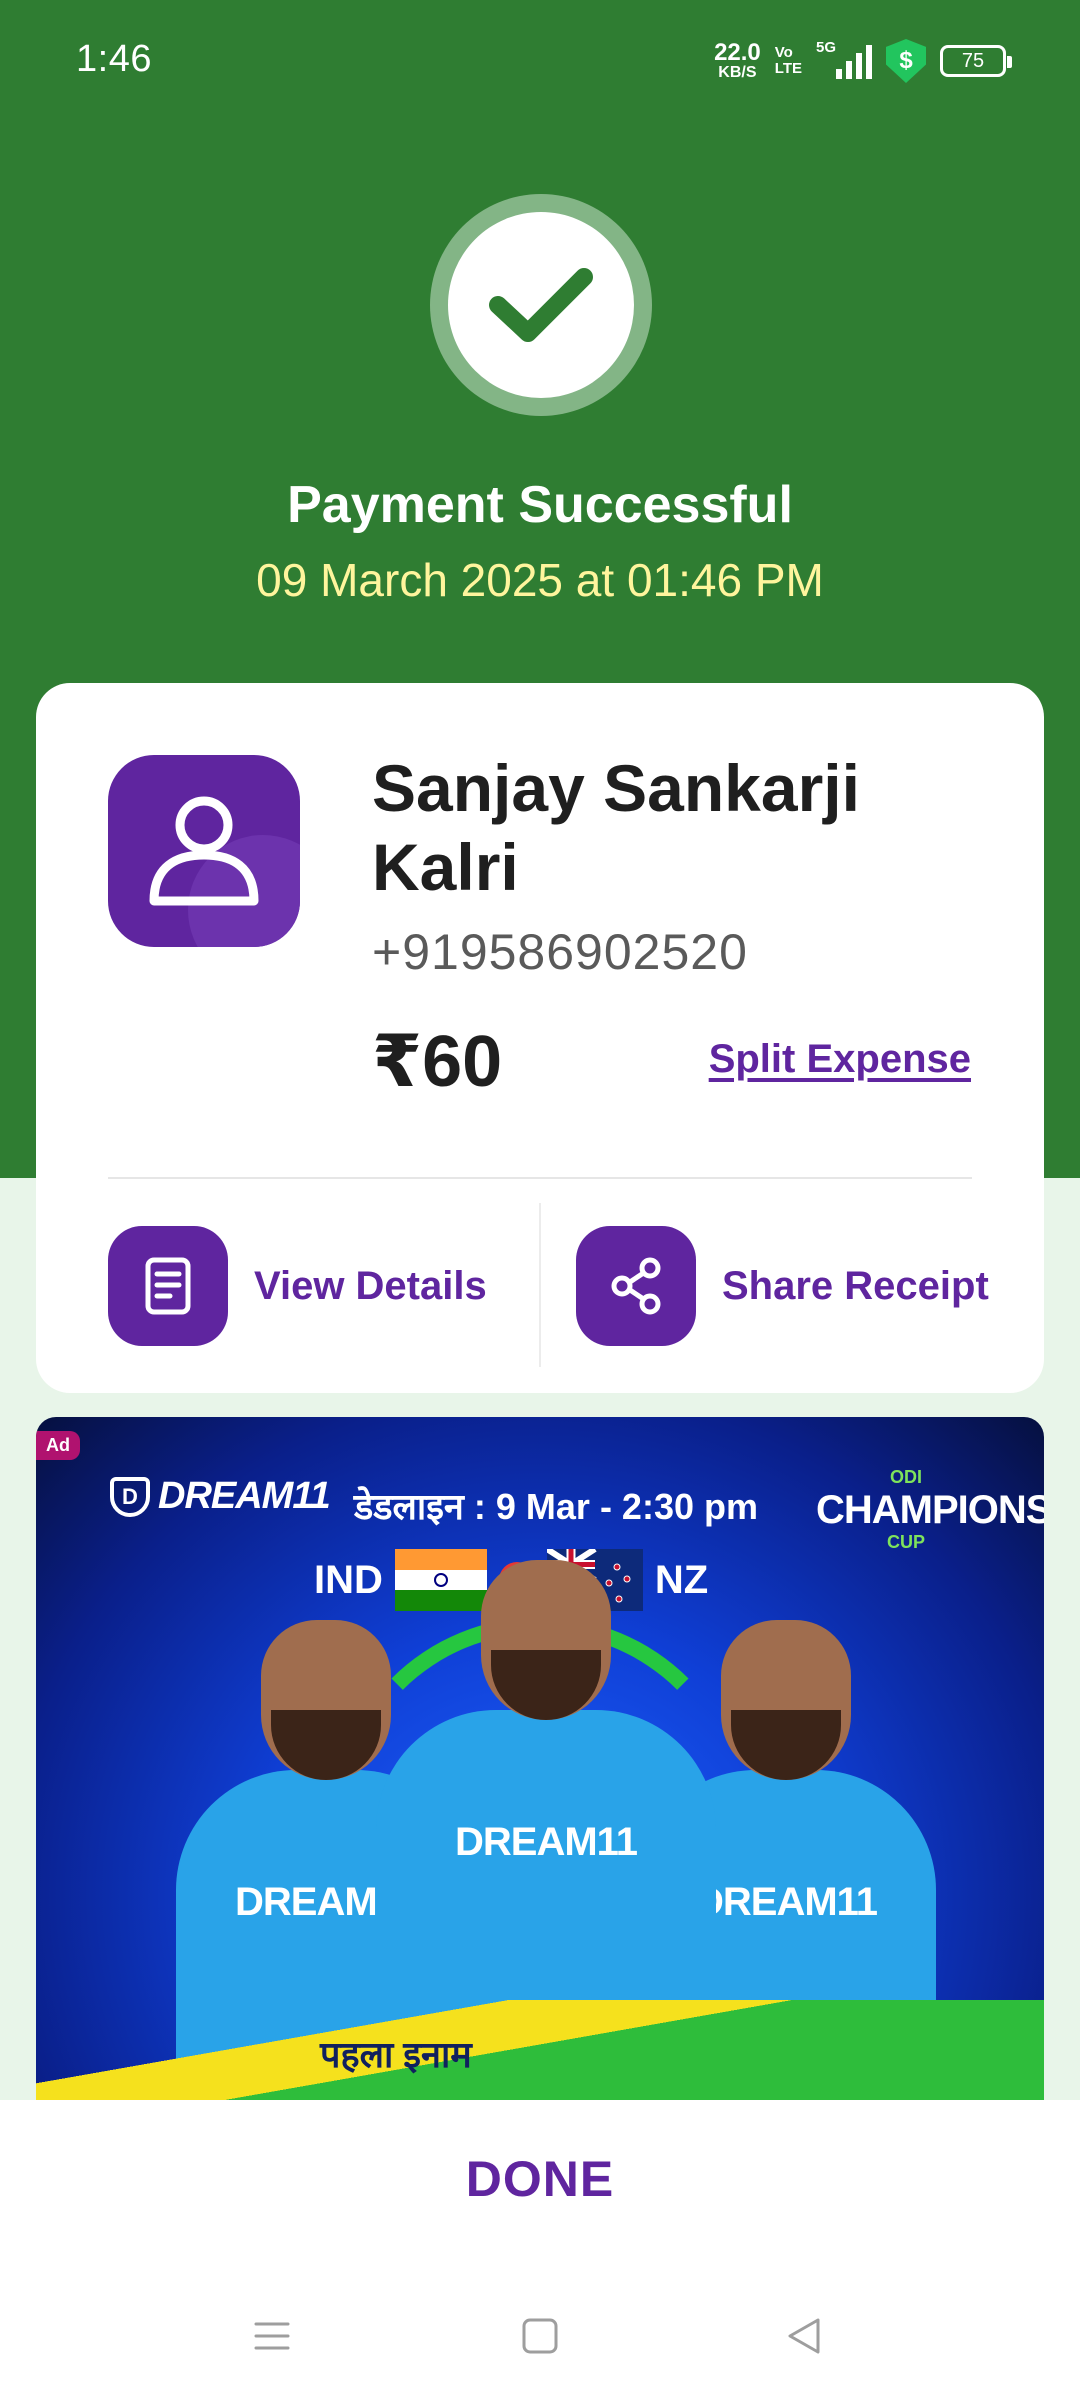 This screenshot has height=2400, width=1080. I want to click on status-icons: 22.0 KB/S Vo LTE 5G $ 75, so click(863, 61).